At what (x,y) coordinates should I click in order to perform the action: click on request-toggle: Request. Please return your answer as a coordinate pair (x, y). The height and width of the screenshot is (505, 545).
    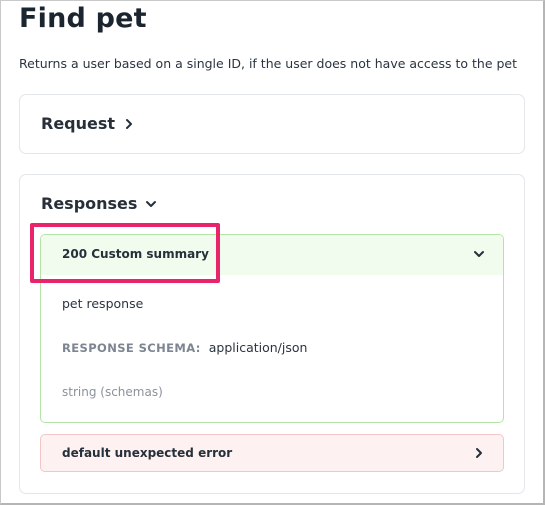
    Looking at the image, I should click on (88, 123).